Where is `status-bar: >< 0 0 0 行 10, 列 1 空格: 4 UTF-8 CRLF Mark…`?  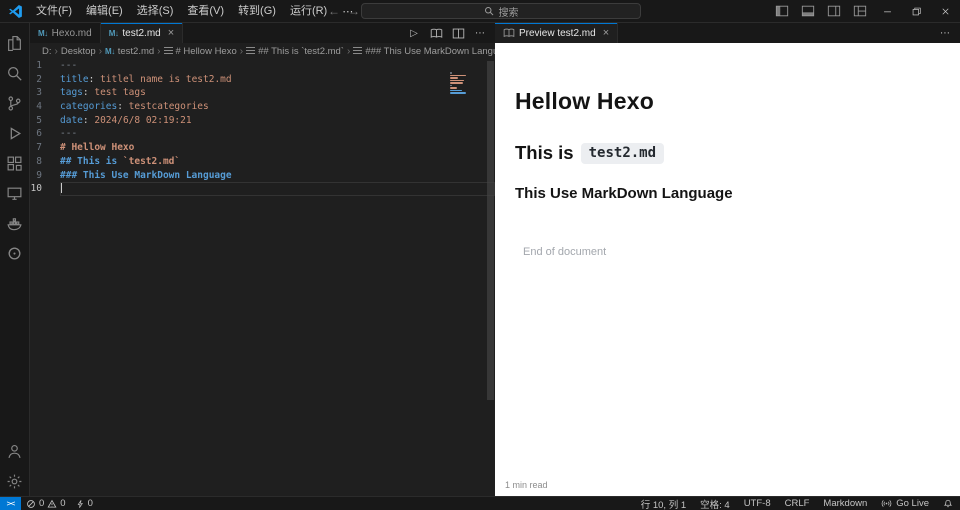
status-bar: >< 0 0 0 行 10, 列 1 空格: 4 UTF-8 CRLF Mark… is located at coordinates (480, 503).